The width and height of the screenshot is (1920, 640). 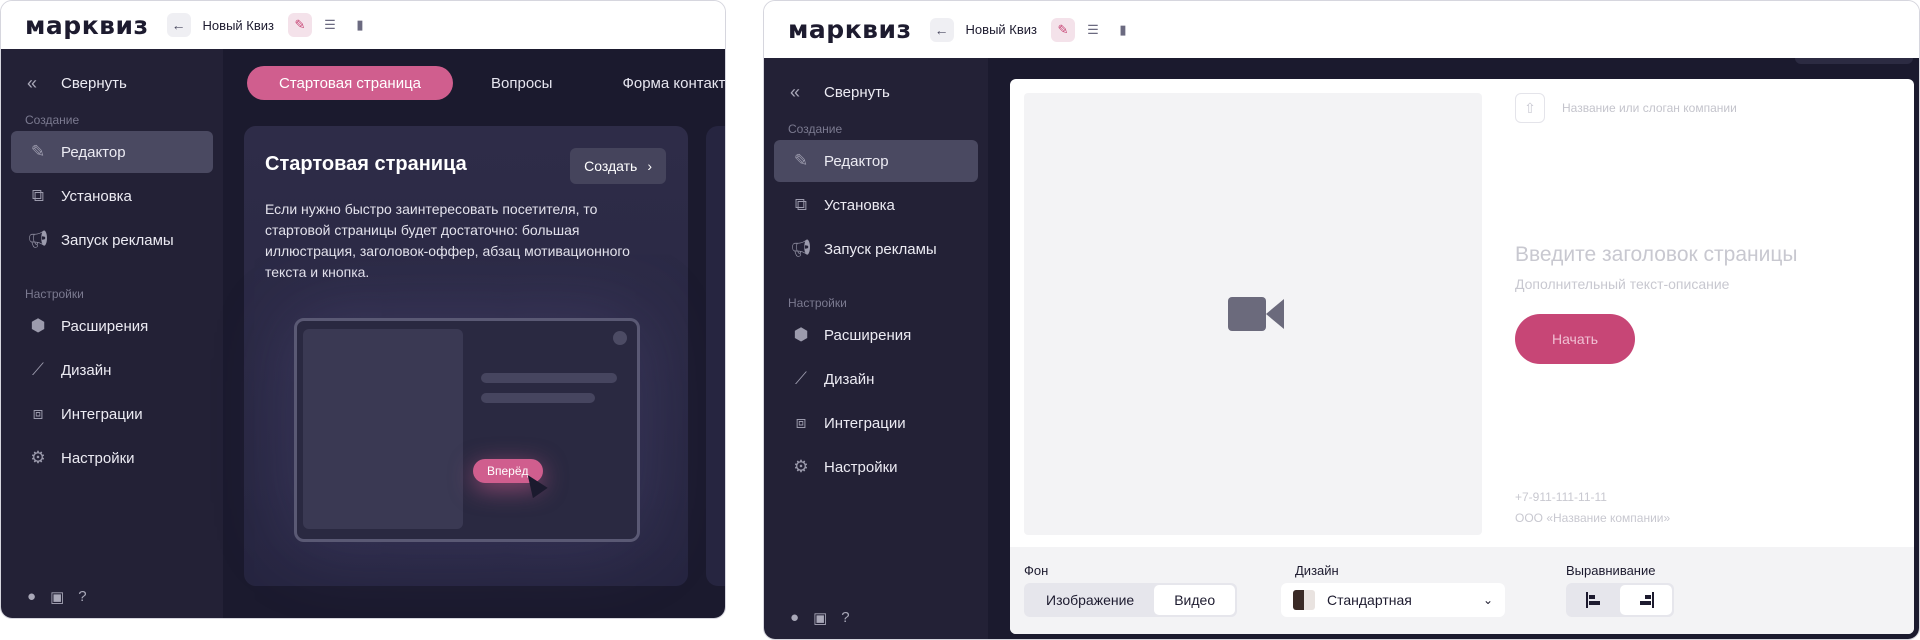 What do you see at coordinates (1611, 570) in the screenshot?
I see `alignment-label: Выравнивание` at bounding box center [1611, 570].